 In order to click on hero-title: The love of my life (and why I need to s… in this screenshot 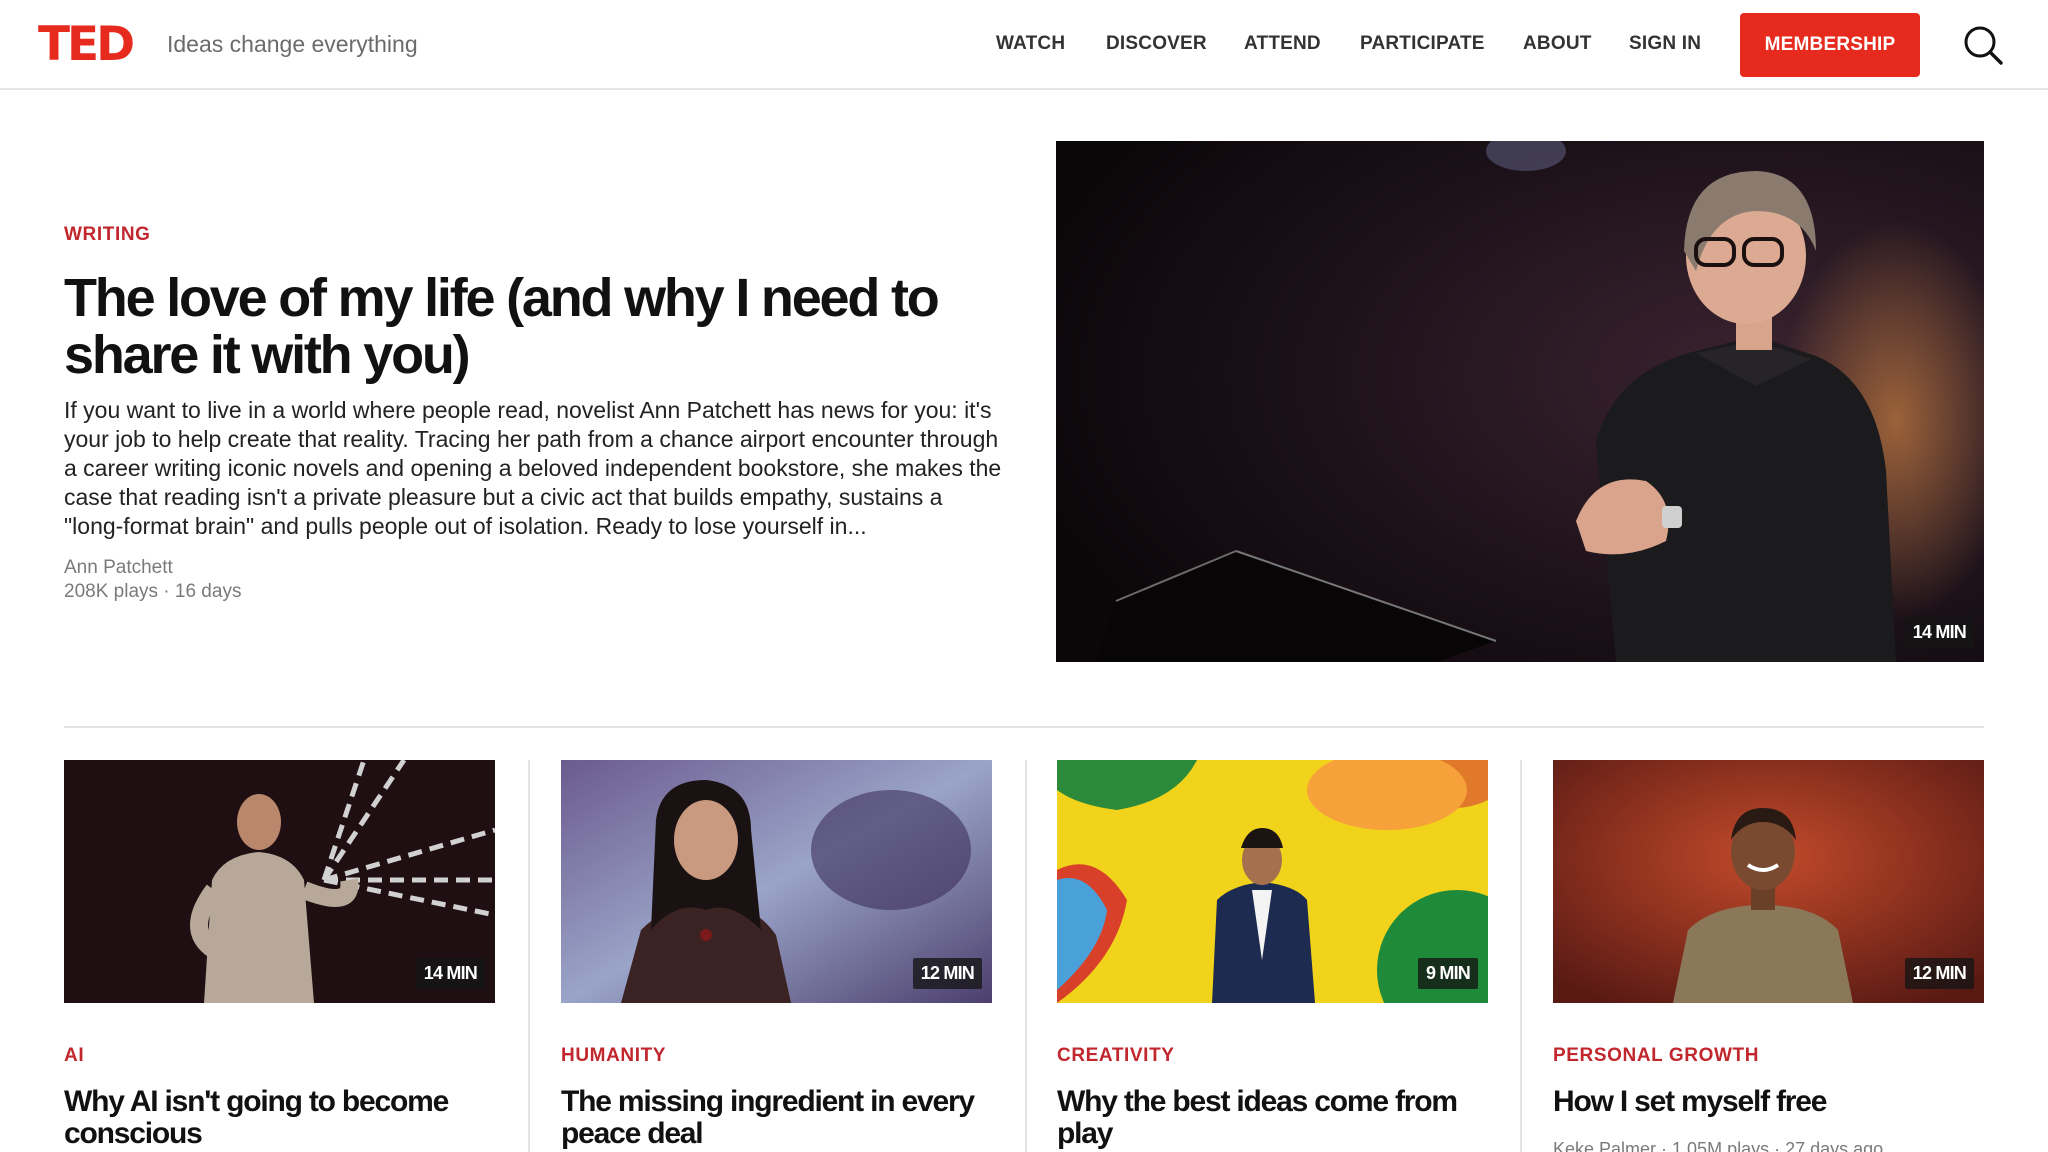, I will do `click(534, 327)`.